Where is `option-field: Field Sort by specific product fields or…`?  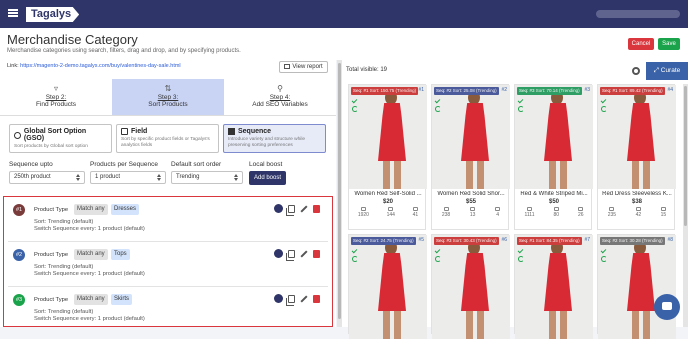
option-field: Field Sort by specific product fields or… is located at coordinates (167, 138).